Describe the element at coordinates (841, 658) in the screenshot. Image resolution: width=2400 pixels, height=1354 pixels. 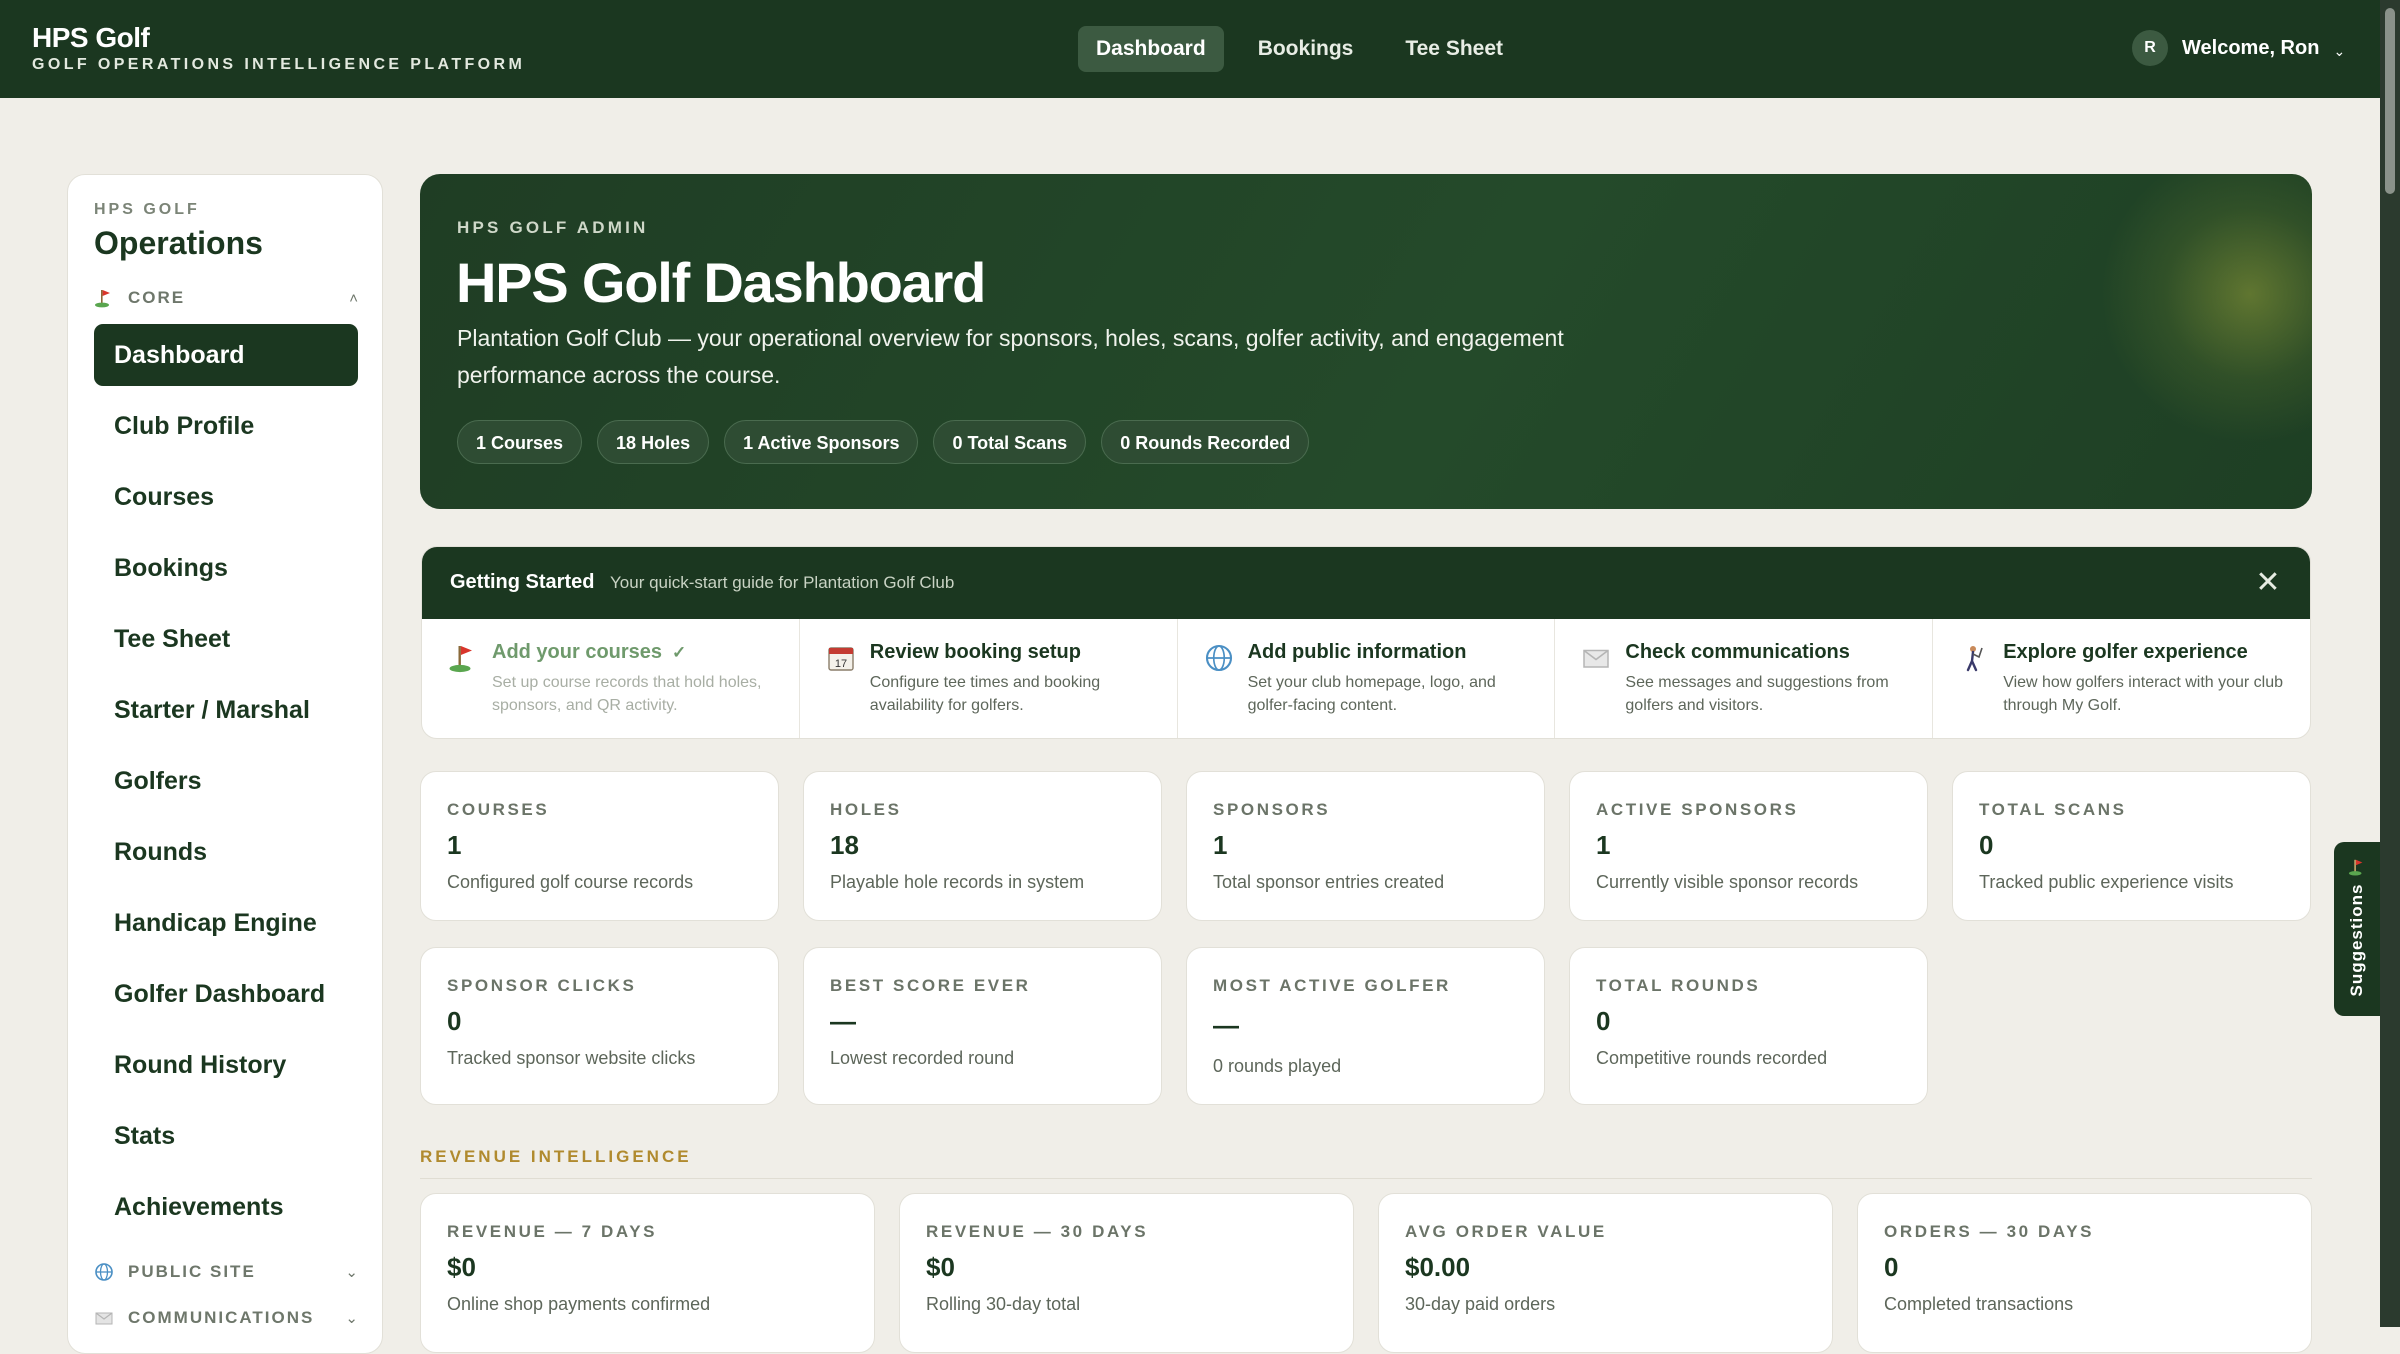
I see `calendar-icon: 17` at that location.